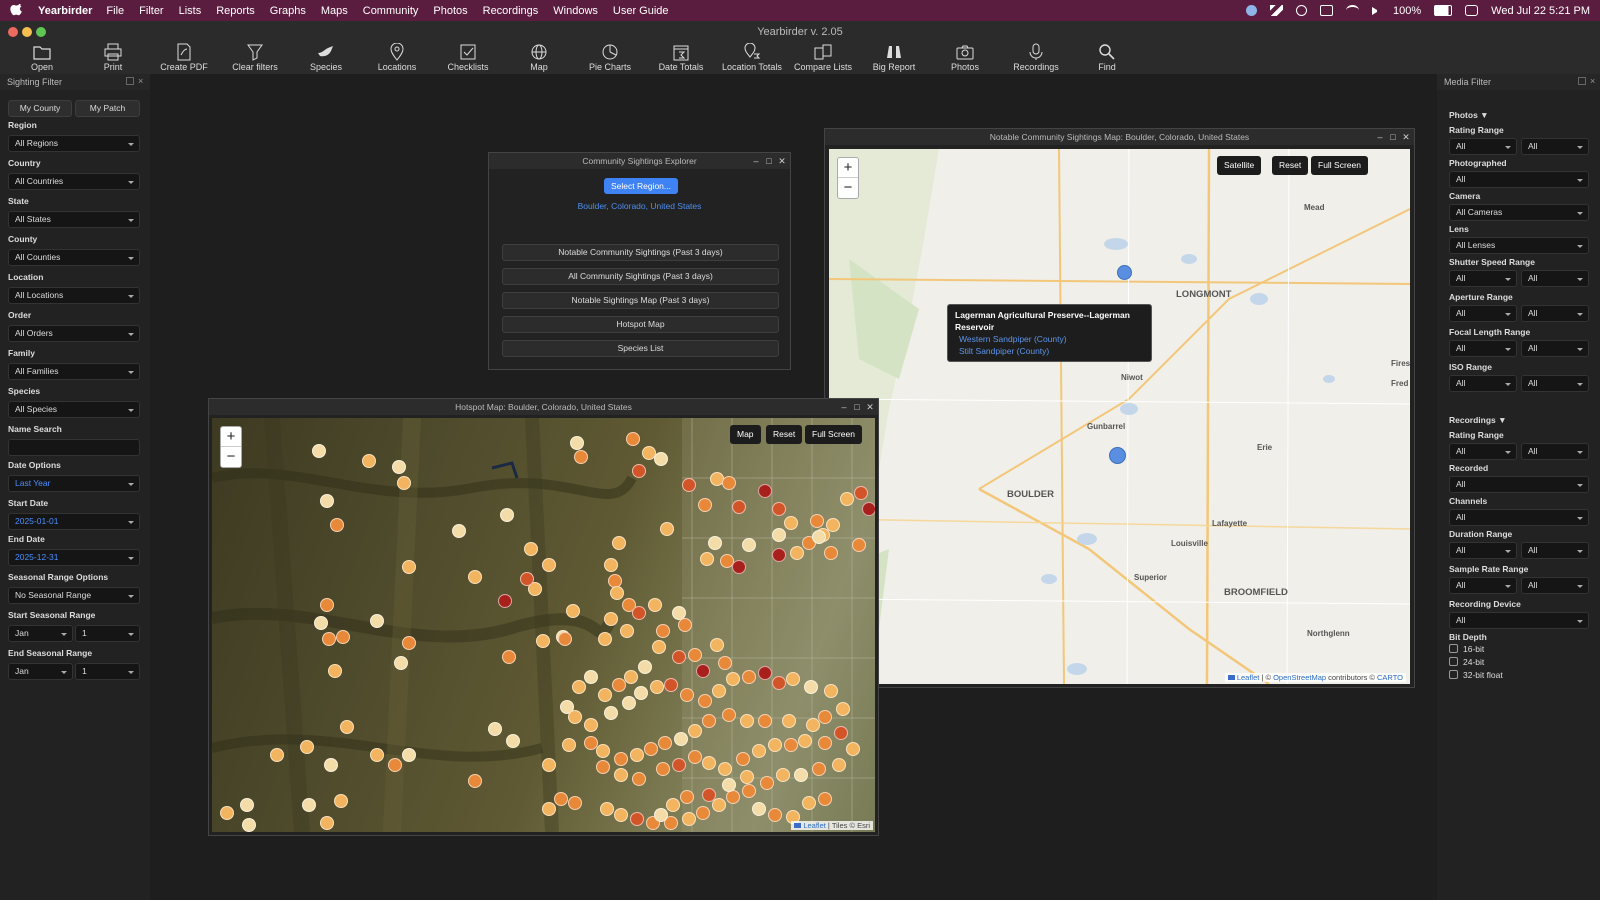 The height and width of the screenshot is (900, 1600). What do you see at coordinates (1036, 57) in the screenshot?
I see `recordings-button: Recordings` at bounding box center [1036, 57].